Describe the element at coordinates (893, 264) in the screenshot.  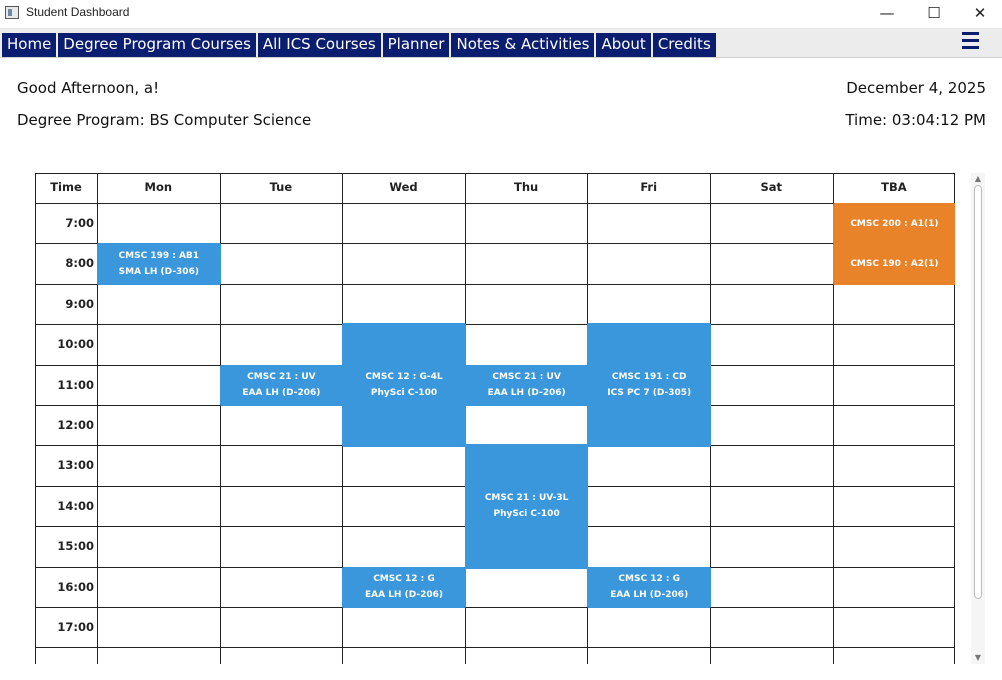
I see `course-block: CMSC 190 : A2(1)` at that location.